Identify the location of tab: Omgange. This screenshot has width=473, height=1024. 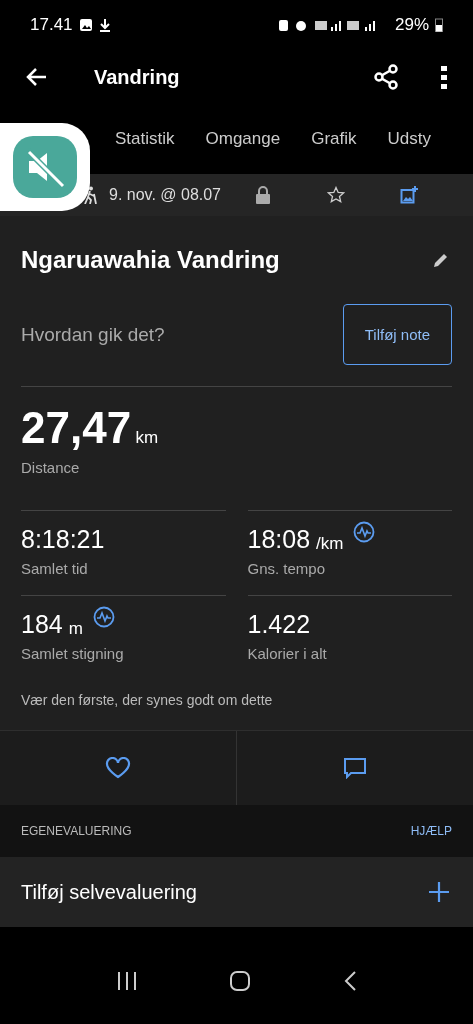
(243, 139).